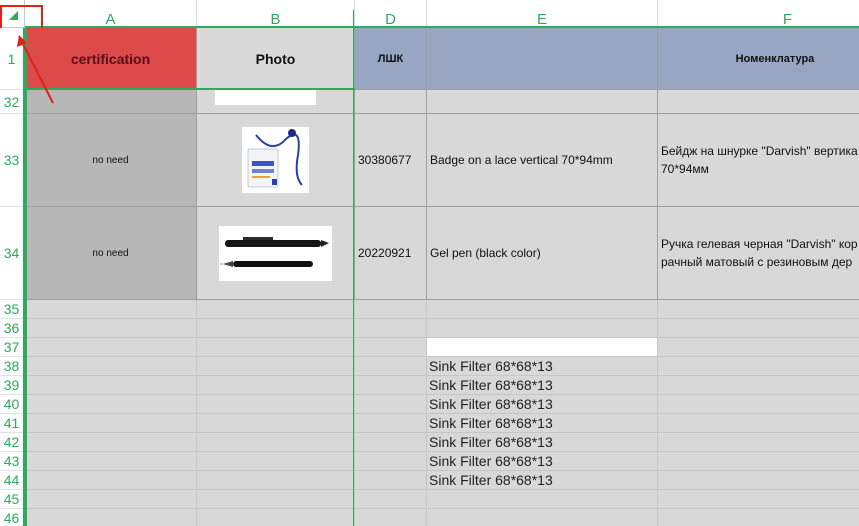 This screenshot has width=859, height=526. I want to click on row-header-34: 34, so click(11, 253).